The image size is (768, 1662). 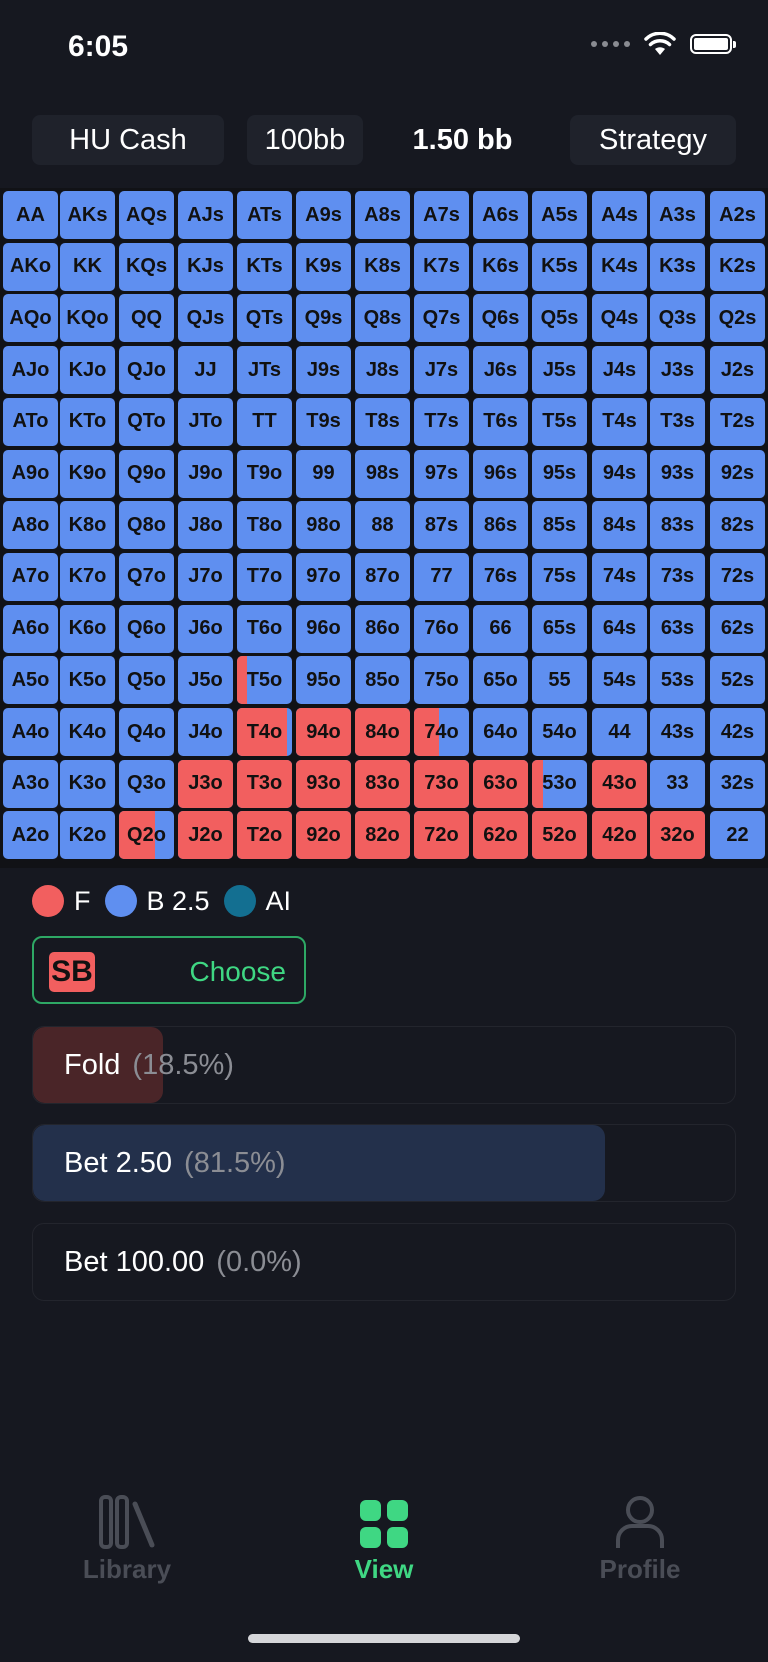 I want to click on hand-cell-J6o: J6o, so click(x=205, y=628).